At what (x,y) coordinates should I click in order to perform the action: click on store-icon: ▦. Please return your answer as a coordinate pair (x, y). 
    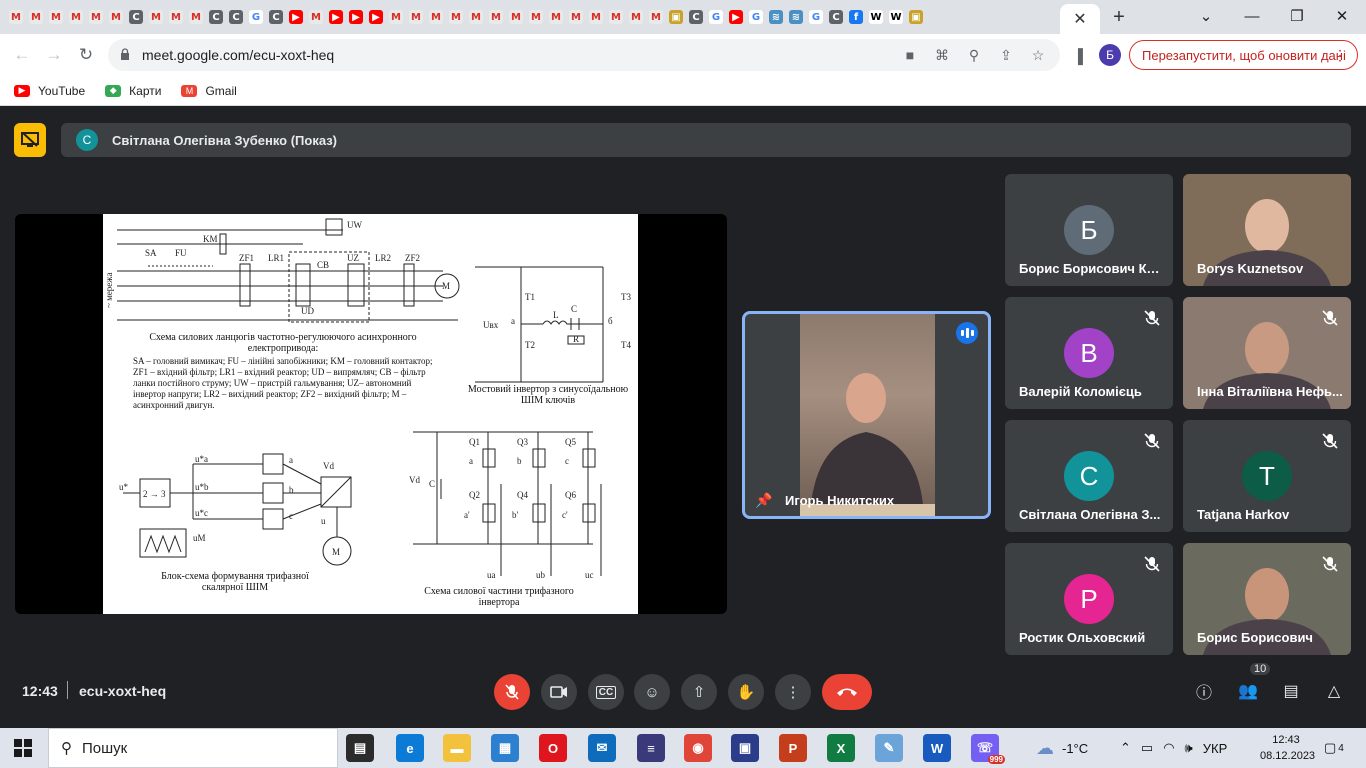
    Looking at the image, I should click on (505, 748).